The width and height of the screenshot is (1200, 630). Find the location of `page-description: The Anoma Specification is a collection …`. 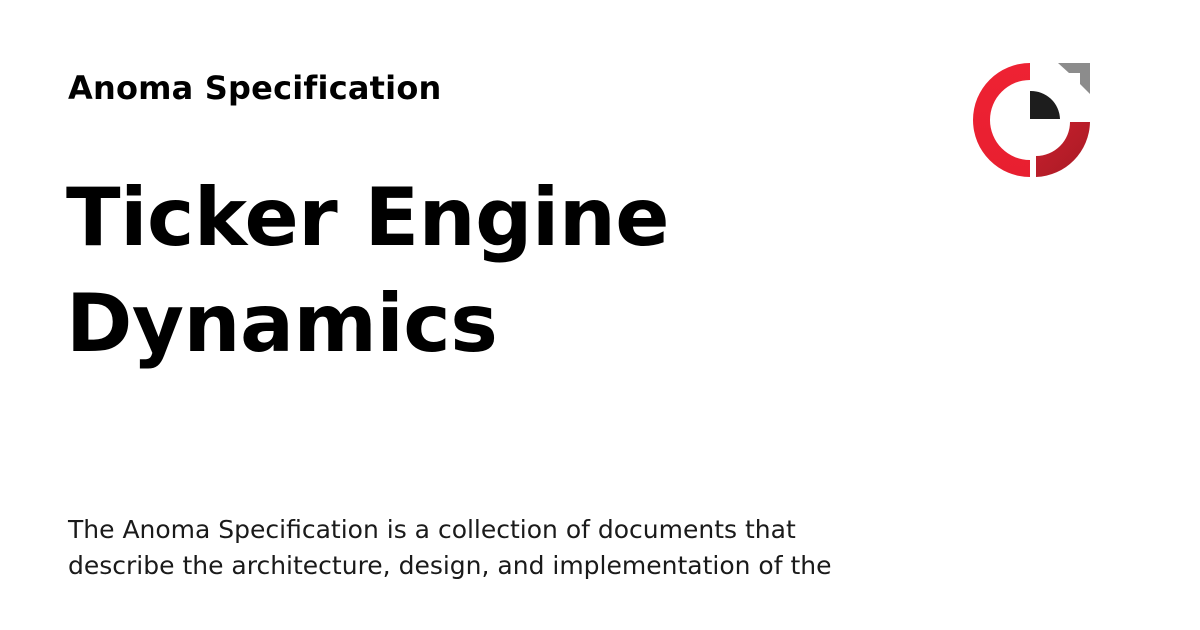

page-description: The Anoma Specification is a collection … is located at coordinates (478, 548).